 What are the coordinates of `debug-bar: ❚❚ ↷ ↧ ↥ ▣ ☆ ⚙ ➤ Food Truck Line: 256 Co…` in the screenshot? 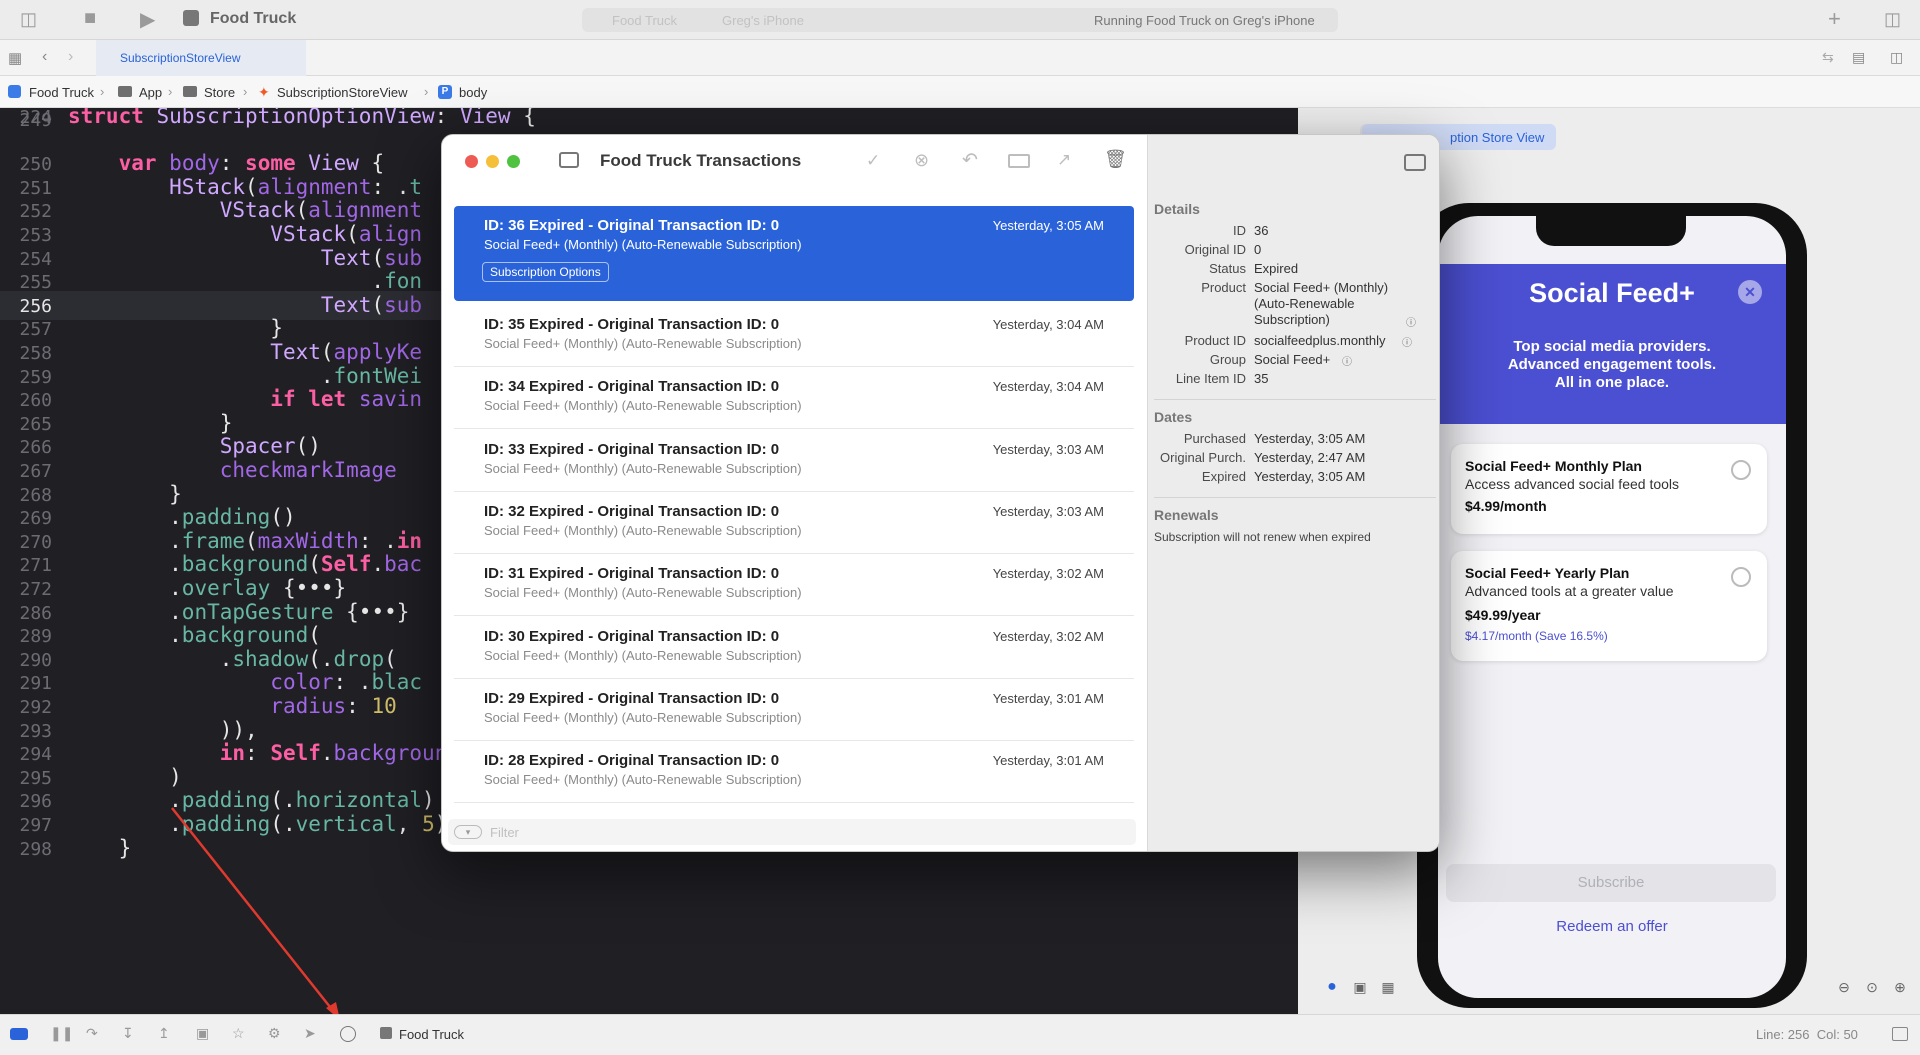 It's located at (960, 1034).